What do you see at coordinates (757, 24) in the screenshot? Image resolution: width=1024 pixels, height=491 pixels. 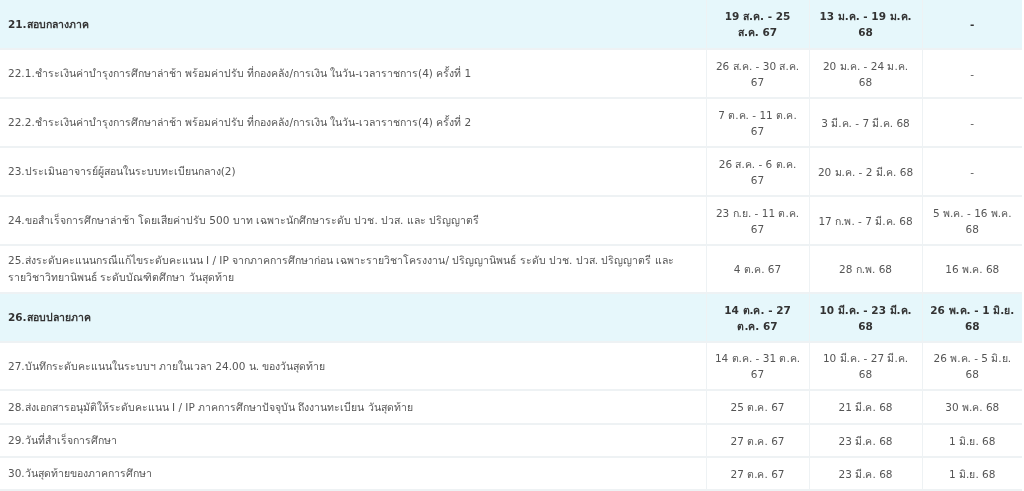 I see `date-cell: 19 ส.ค. - 25 ส.ค. 67` at bounding box center [757, 24].